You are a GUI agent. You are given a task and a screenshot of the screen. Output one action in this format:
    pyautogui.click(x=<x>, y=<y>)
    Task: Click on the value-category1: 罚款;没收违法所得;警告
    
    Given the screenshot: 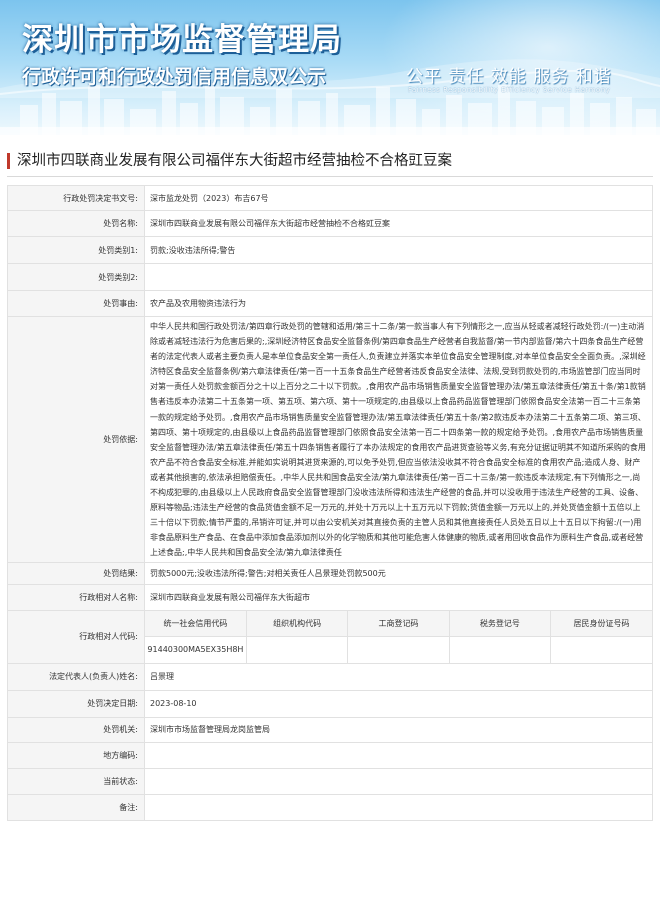 What is the action you would take?
    pyautogui.click(x=398, y=250)
    